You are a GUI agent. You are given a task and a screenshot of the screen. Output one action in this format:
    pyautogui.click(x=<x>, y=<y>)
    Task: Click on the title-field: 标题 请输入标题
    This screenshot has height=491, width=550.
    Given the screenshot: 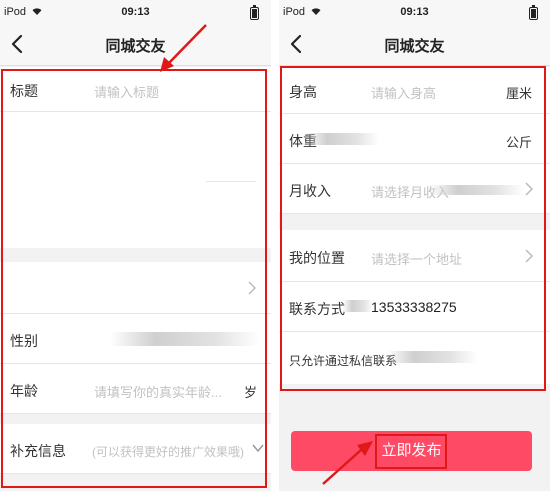 What is the action you would take?
    pyautogui.click(x=135, y=89)
    